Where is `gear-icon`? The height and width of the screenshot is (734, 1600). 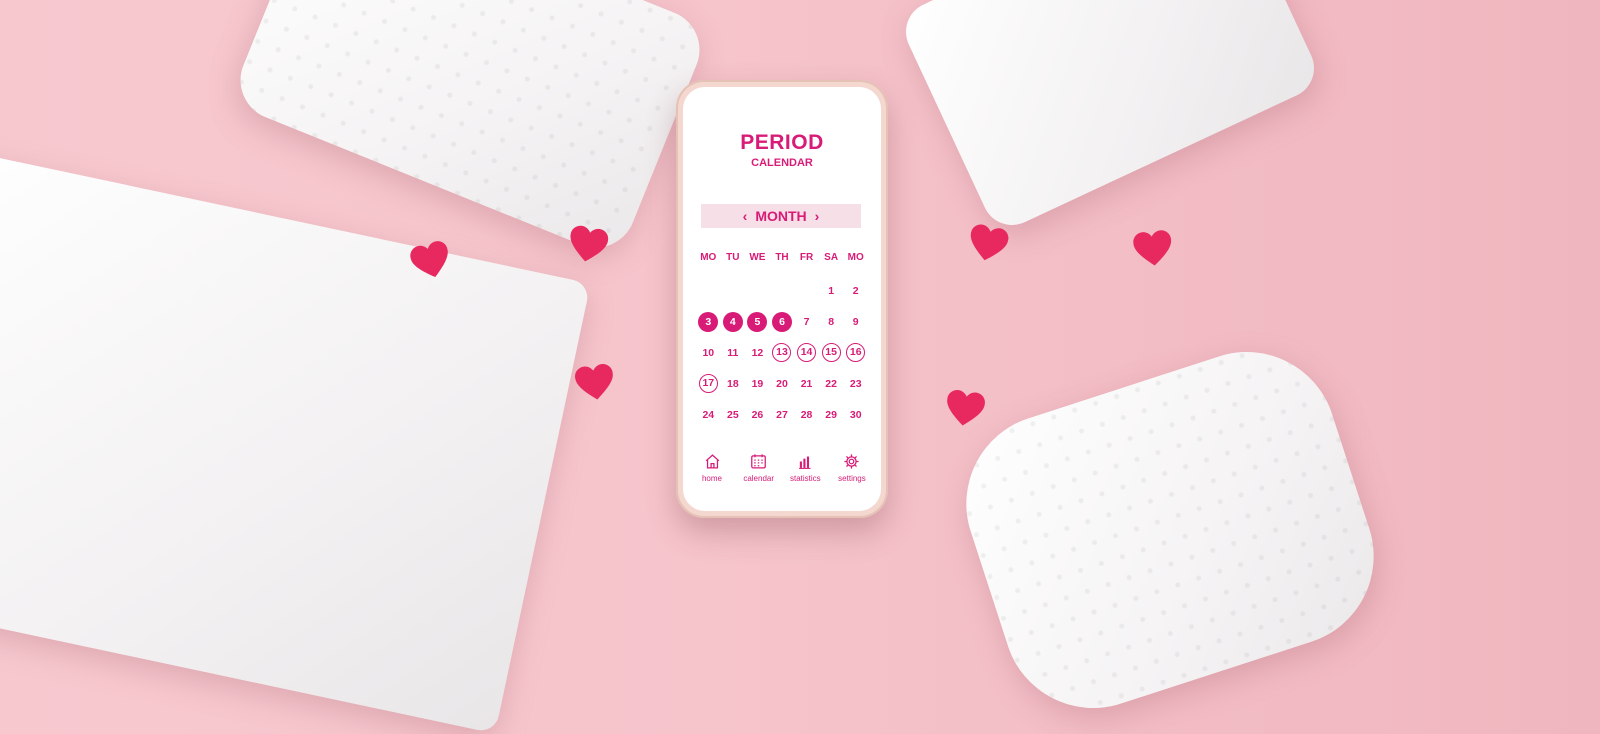
gear-icon is located at coordinates (852, 461).